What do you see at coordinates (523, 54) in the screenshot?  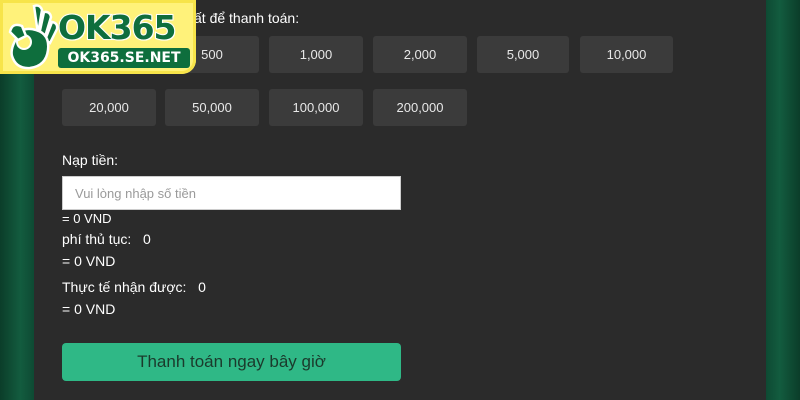 I see `amount-button-5000: 5,000` at bounding box center [523, 54].